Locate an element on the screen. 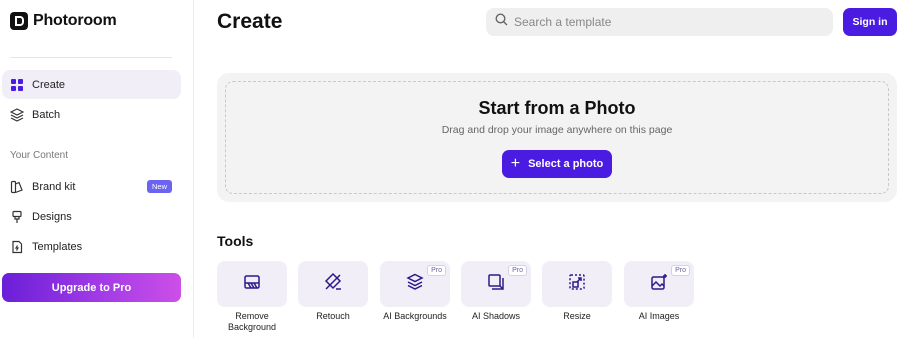 This screenshot has width=900, height=338. grid-icon is located at coordinates (17, 85).